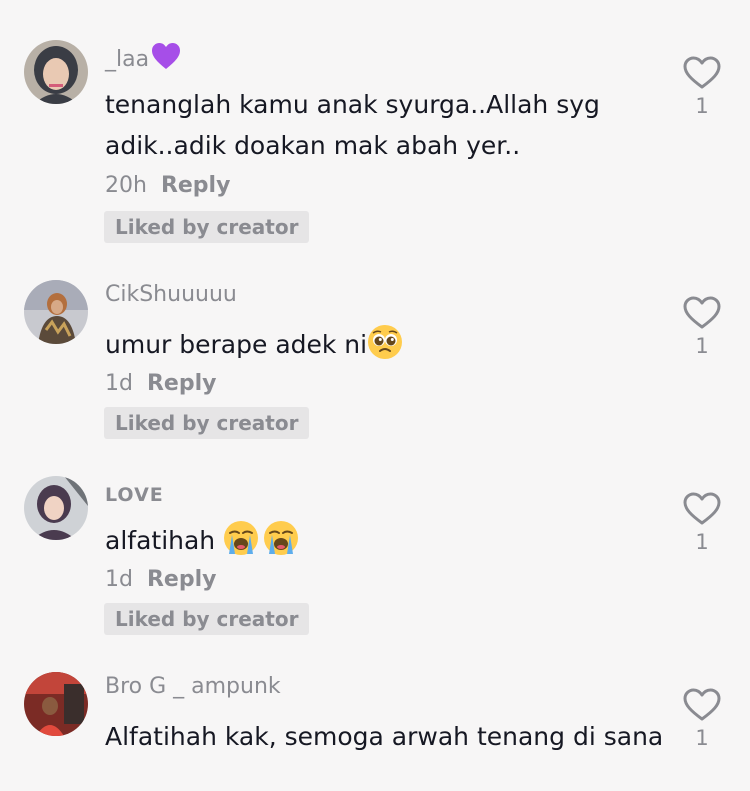 Image resolution: width=750 pixels, height=791 pixels. Describe the element at coordinates (261, 544) in the screenshot. I see `loudly-crying-face-icon` at that location.